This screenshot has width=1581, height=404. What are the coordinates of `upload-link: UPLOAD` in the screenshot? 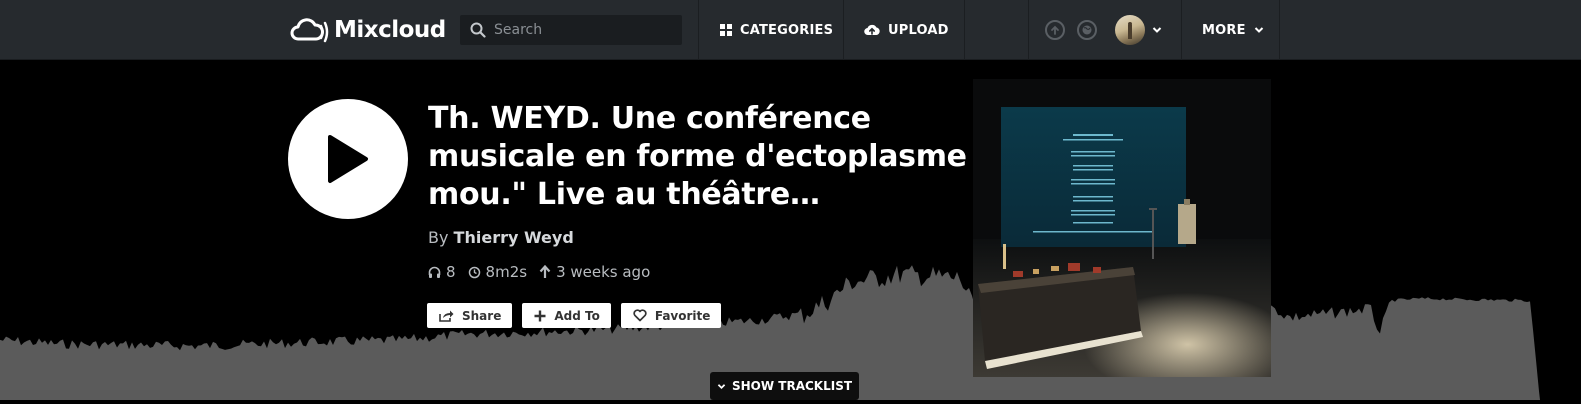 It's located at (906, 30).